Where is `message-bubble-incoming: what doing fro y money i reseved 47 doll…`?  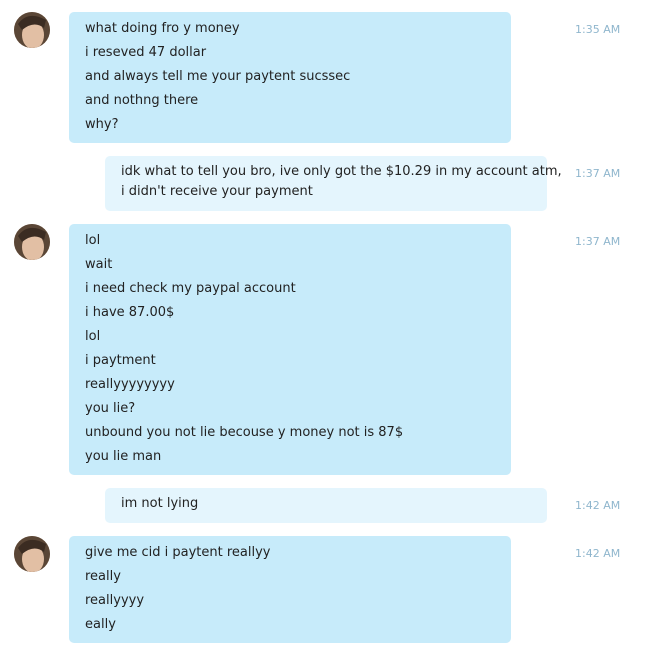 message-bubble-incoming: what doing fro y money i reseved 47 doll… is located at coordinates (290, 77).